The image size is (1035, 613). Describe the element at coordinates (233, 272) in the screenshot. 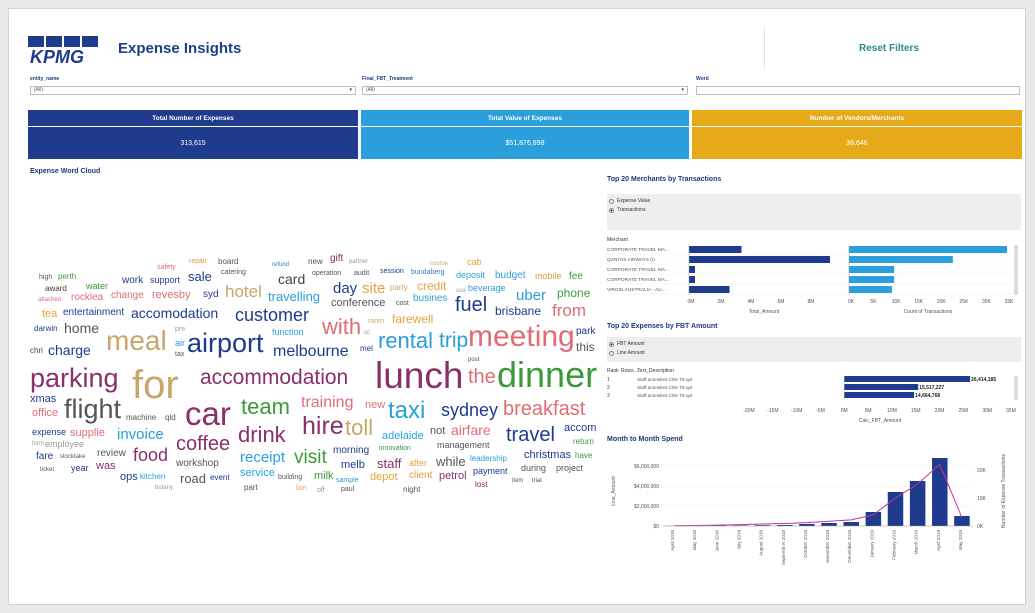

I see `word-cloud-word: catering` at that location.